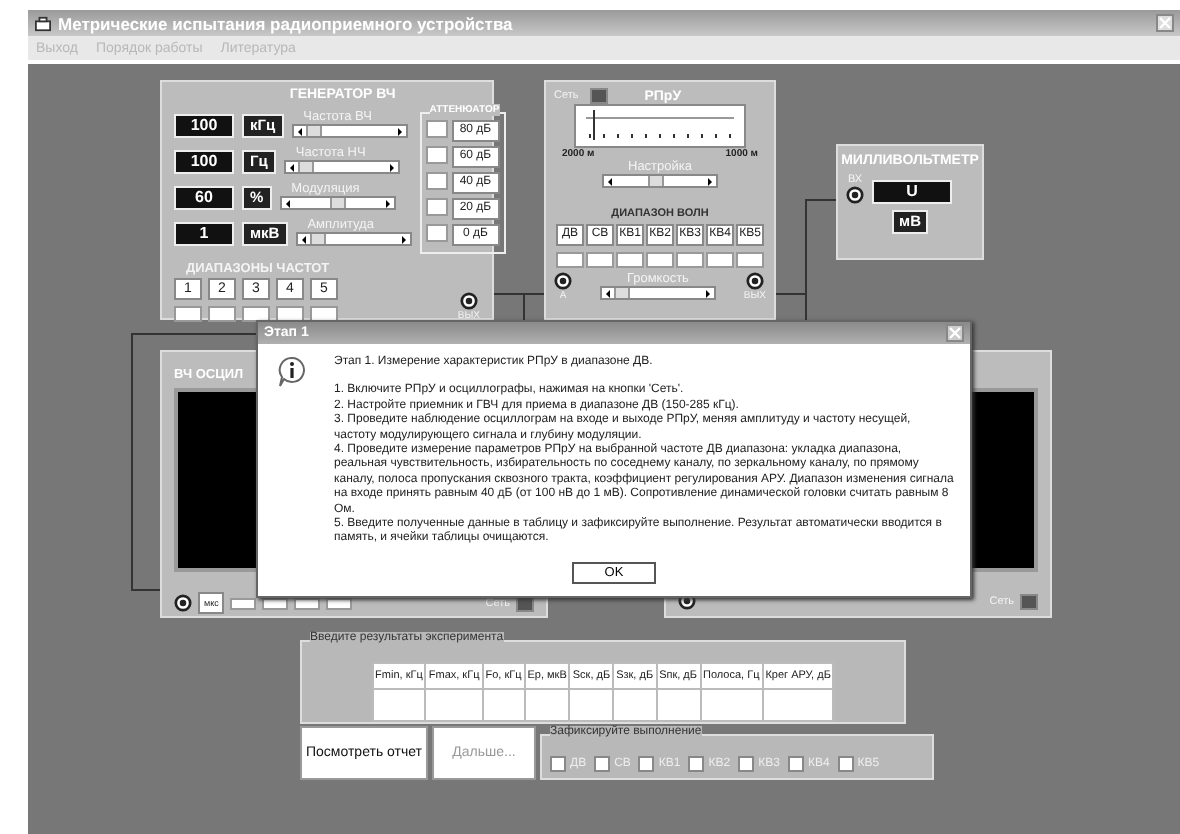 The image size is (1180, 834). What do you see at coordinates (204, 234) in the screenshot?
I see `value-display: 1` at bounding box center [204, 234].